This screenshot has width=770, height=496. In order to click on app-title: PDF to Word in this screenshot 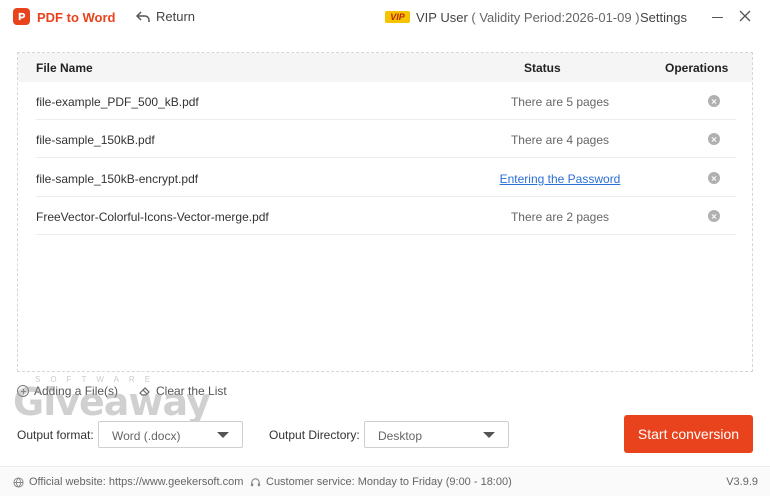, I will do `click(76, 17)`.